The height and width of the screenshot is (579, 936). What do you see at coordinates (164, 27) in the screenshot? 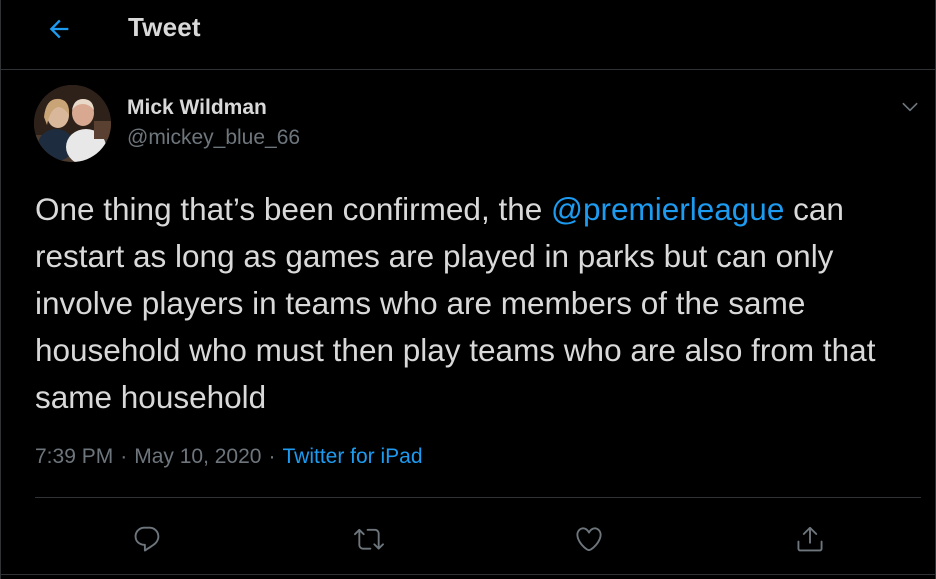
I see `page-title: Tweet` at bounding box center [164, 27].